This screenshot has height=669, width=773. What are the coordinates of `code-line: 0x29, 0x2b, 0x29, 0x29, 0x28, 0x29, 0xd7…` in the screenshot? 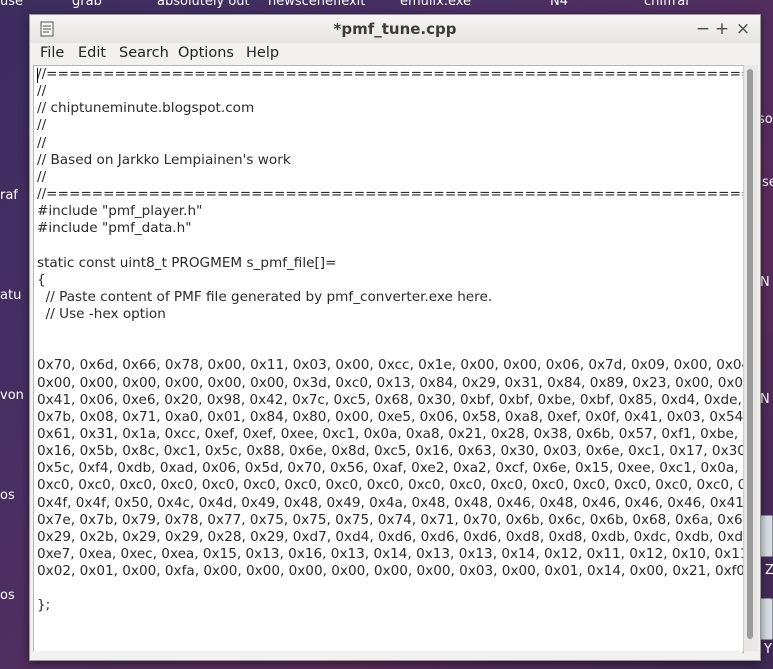 It's located at (390, 536).